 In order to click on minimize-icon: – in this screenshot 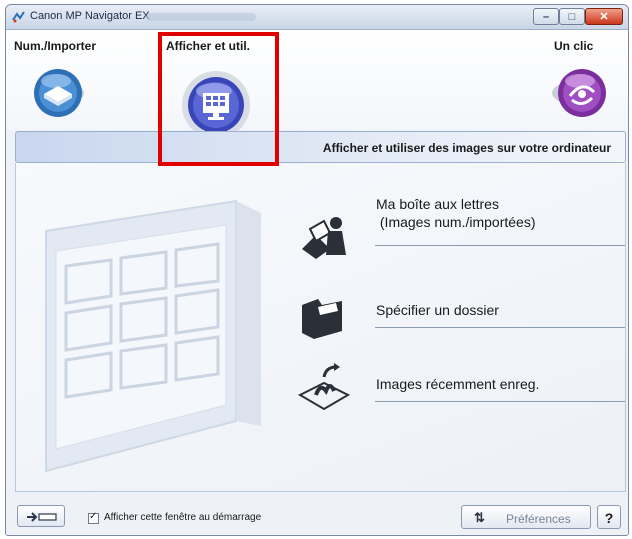, I will do `click(546, 16)`.